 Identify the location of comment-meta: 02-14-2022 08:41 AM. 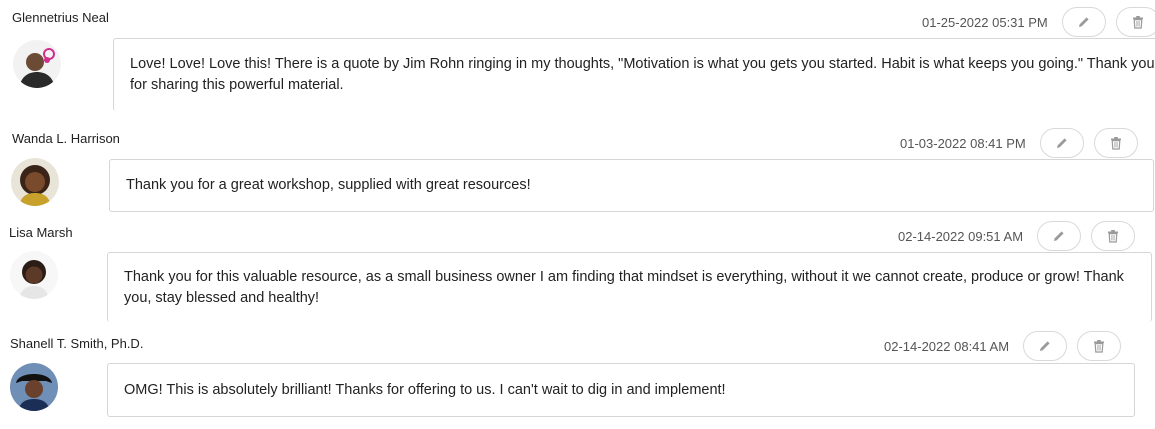
(1003, 346).